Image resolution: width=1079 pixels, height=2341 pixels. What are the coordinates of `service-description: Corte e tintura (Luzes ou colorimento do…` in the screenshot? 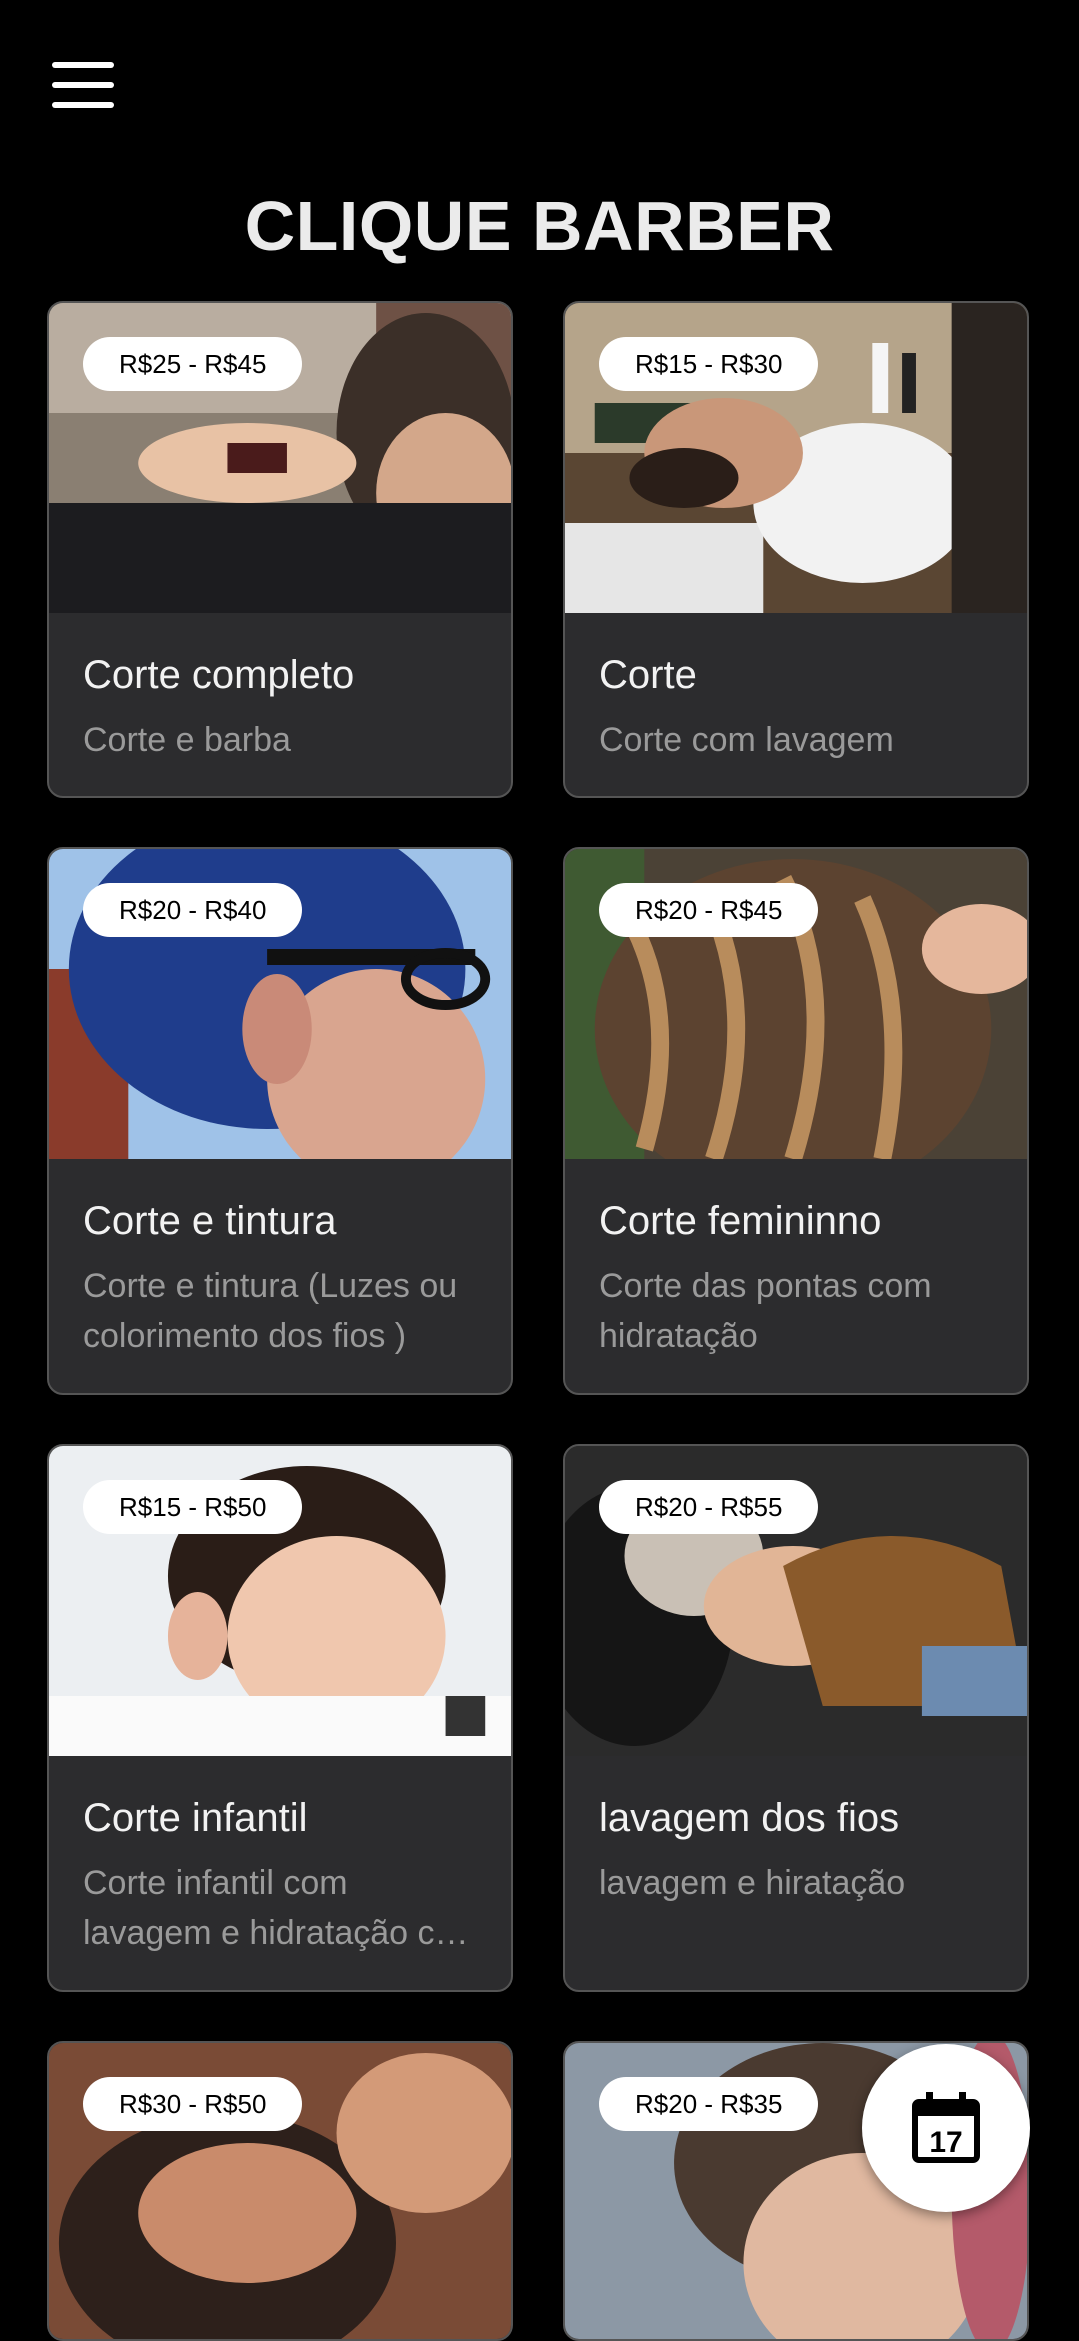 It's located at (270, 1311).